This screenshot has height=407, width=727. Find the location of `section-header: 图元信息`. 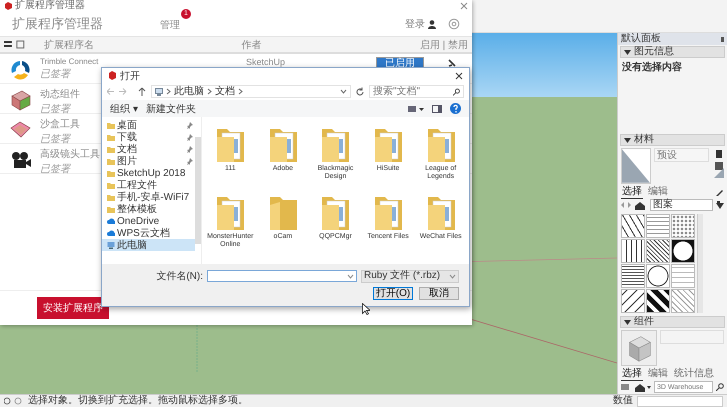

section-header: 图元信息 is located at coordinates (672, 52).